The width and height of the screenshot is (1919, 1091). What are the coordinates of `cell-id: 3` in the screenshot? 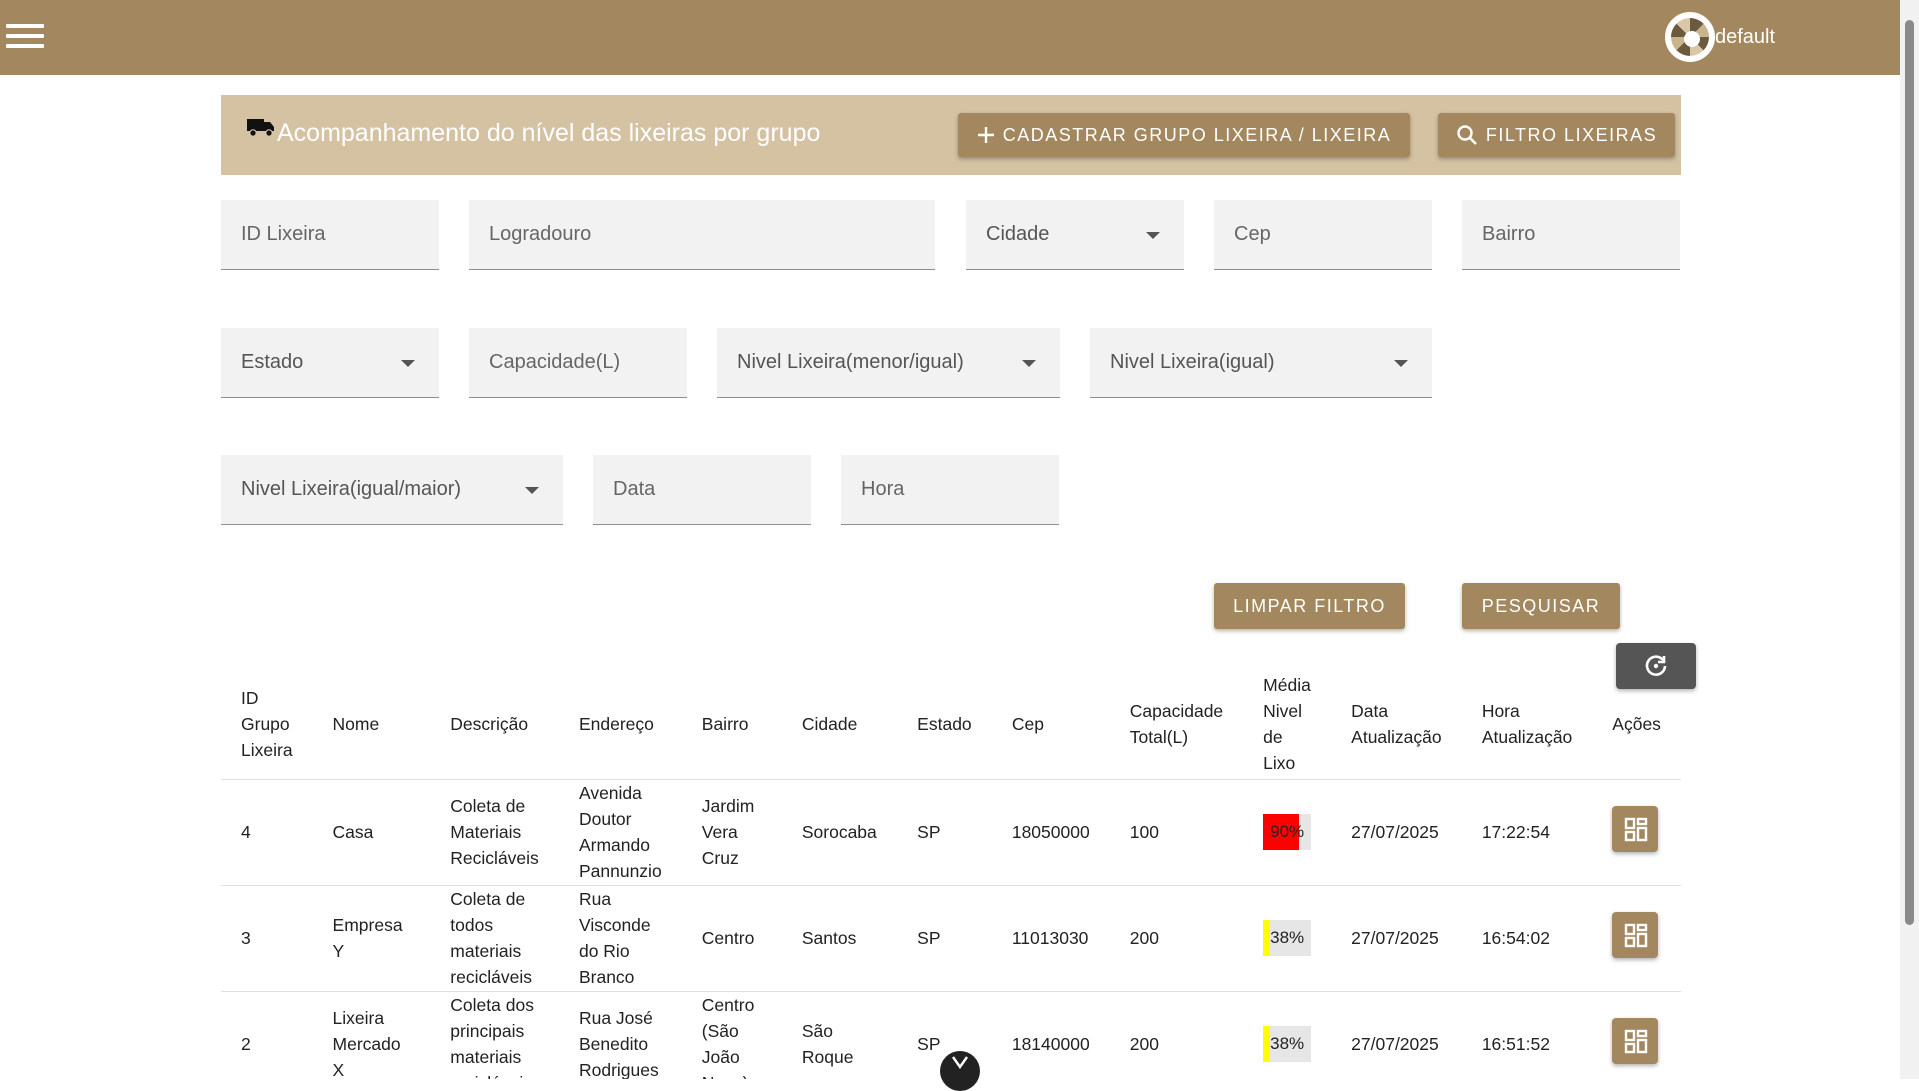 It's located at (267, 938).